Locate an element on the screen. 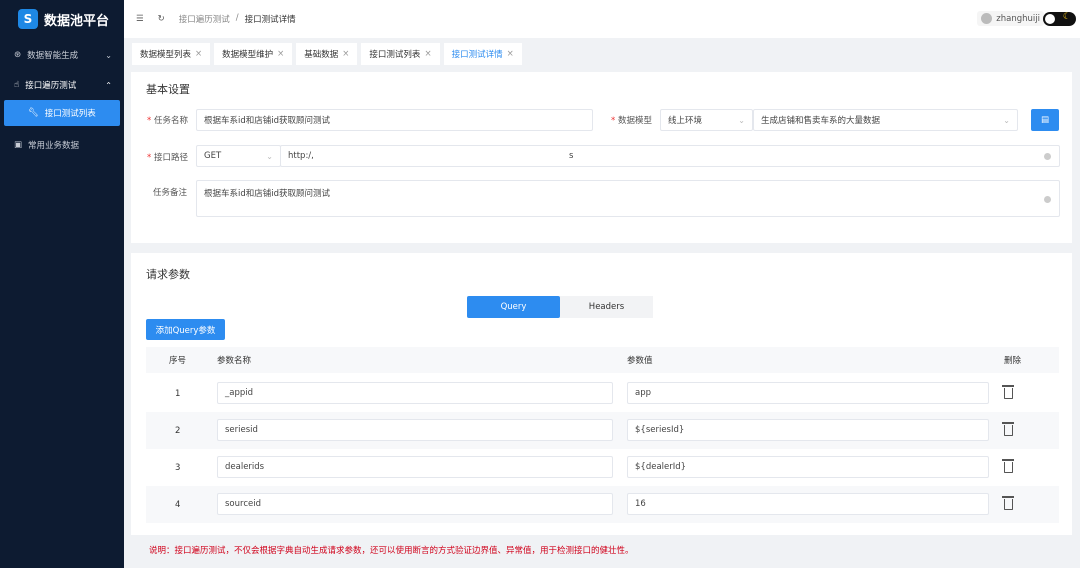 The height and width of the screenshot is (568, 1080). calculator-button: ▤ is located at coordinates (1045, 120).